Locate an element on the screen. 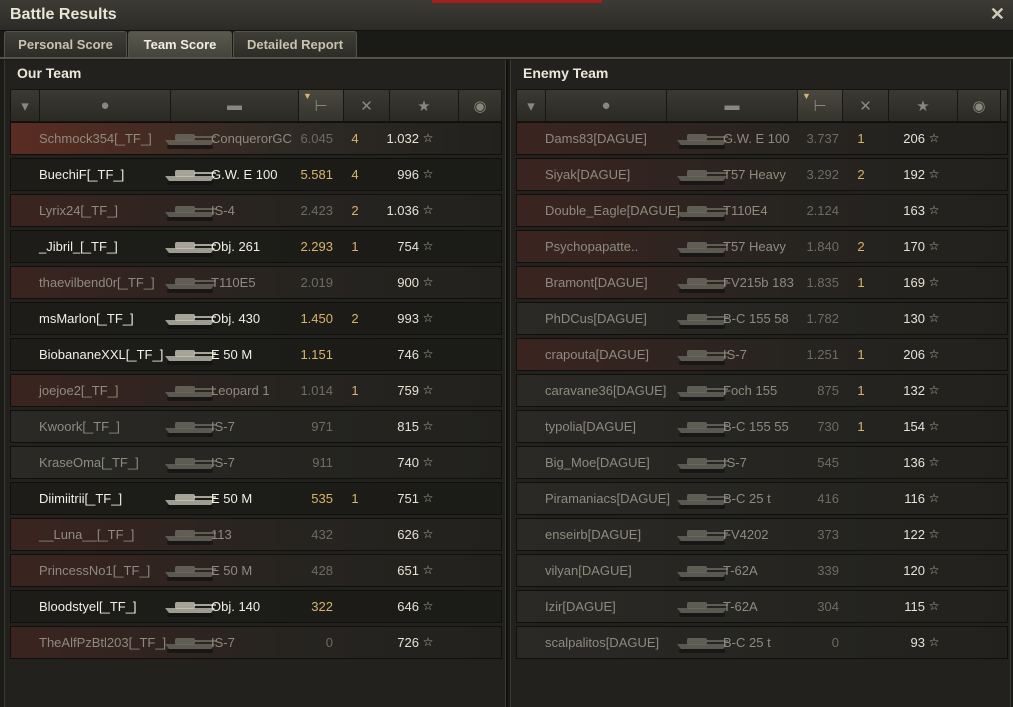 This screenshot has height=707, width=1013. player-name: Big_Moe[DAGUE] is located at coordinates (597, 462).